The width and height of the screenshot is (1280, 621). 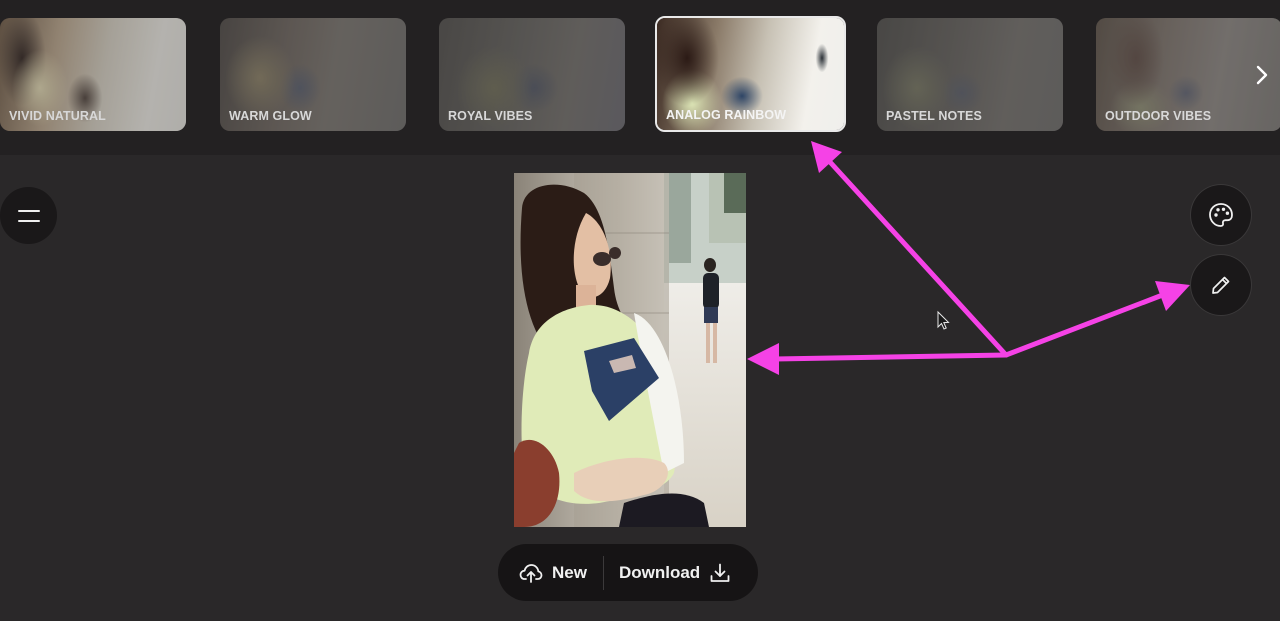 I want to click on download-button: Download, so click(x=667, y=572).